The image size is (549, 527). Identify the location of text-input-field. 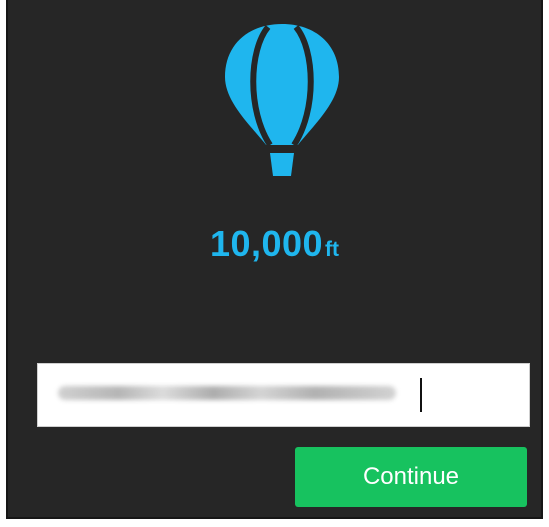
(283, 395).